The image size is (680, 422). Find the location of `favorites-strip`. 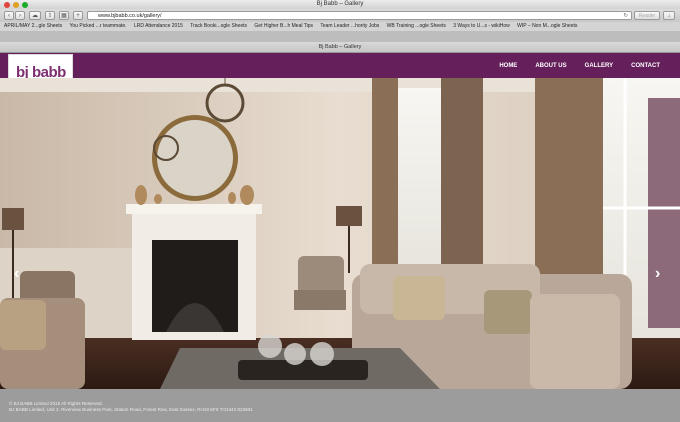

favorites-strip is located at coordinates (340, 36).